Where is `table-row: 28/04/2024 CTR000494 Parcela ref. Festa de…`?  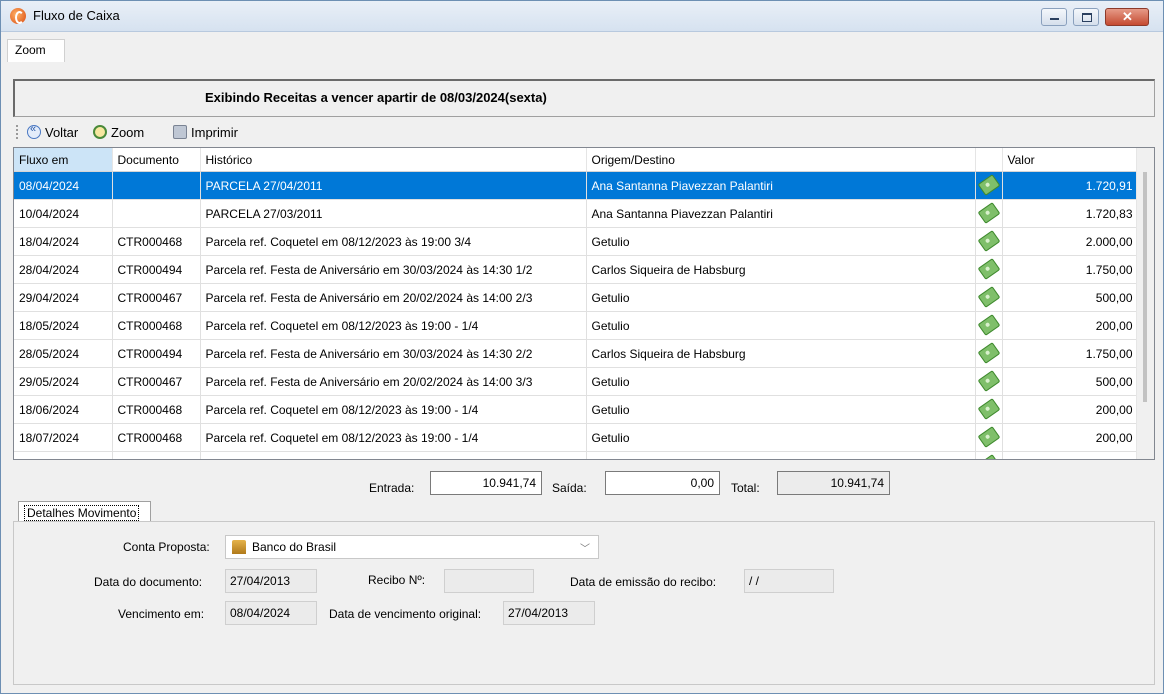
table-row: 28/04/2024 CTR000494 Parcela ref. Festa de… is located at coordinates (577, 269).